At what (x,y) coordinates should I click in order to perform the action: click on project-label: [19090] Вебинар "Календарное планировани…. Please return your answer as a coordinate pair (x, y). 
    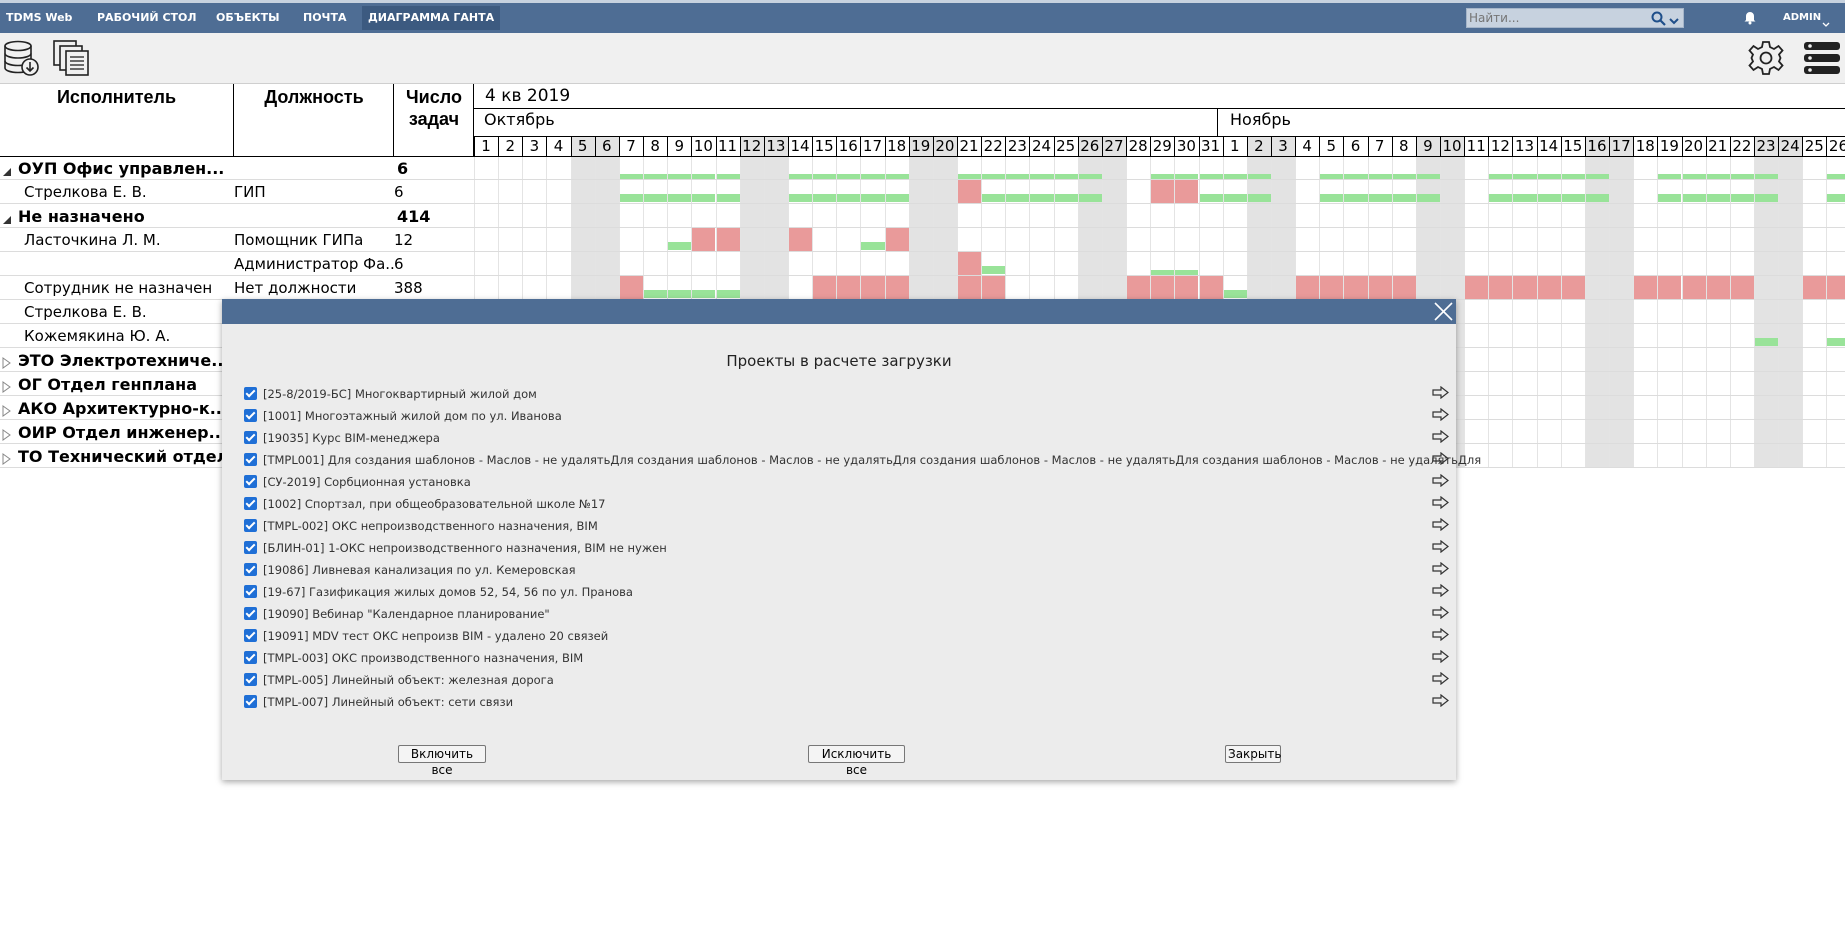
    Looking at the image, I should click on (406, 614).